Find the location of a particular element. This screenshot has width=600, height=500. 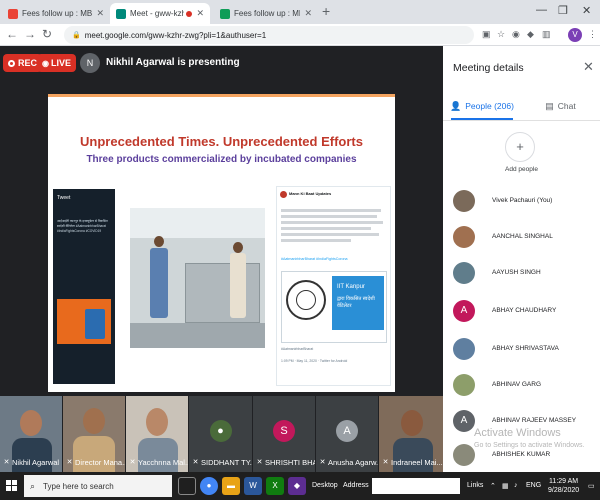

star-icon: ☆ is located at coordinates (501, 34).